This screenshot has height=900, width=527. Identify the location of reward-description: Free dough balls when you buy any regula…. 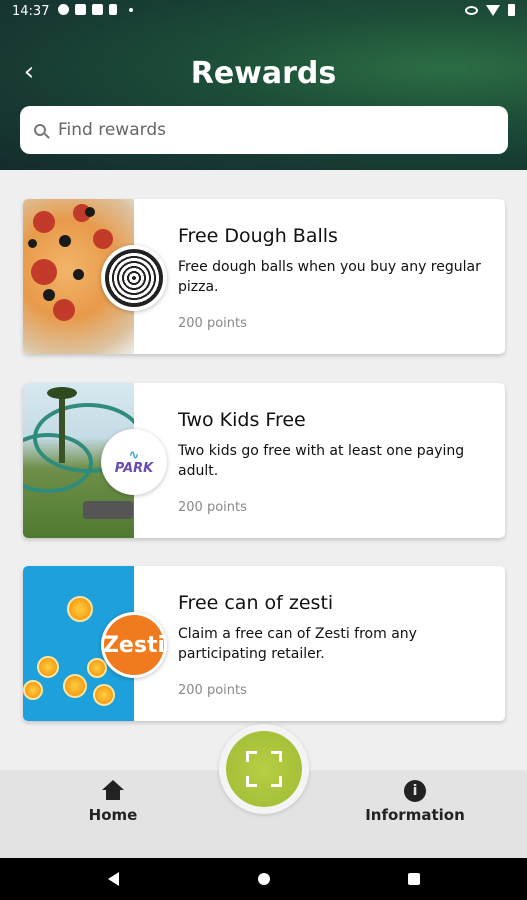
(329, 277).